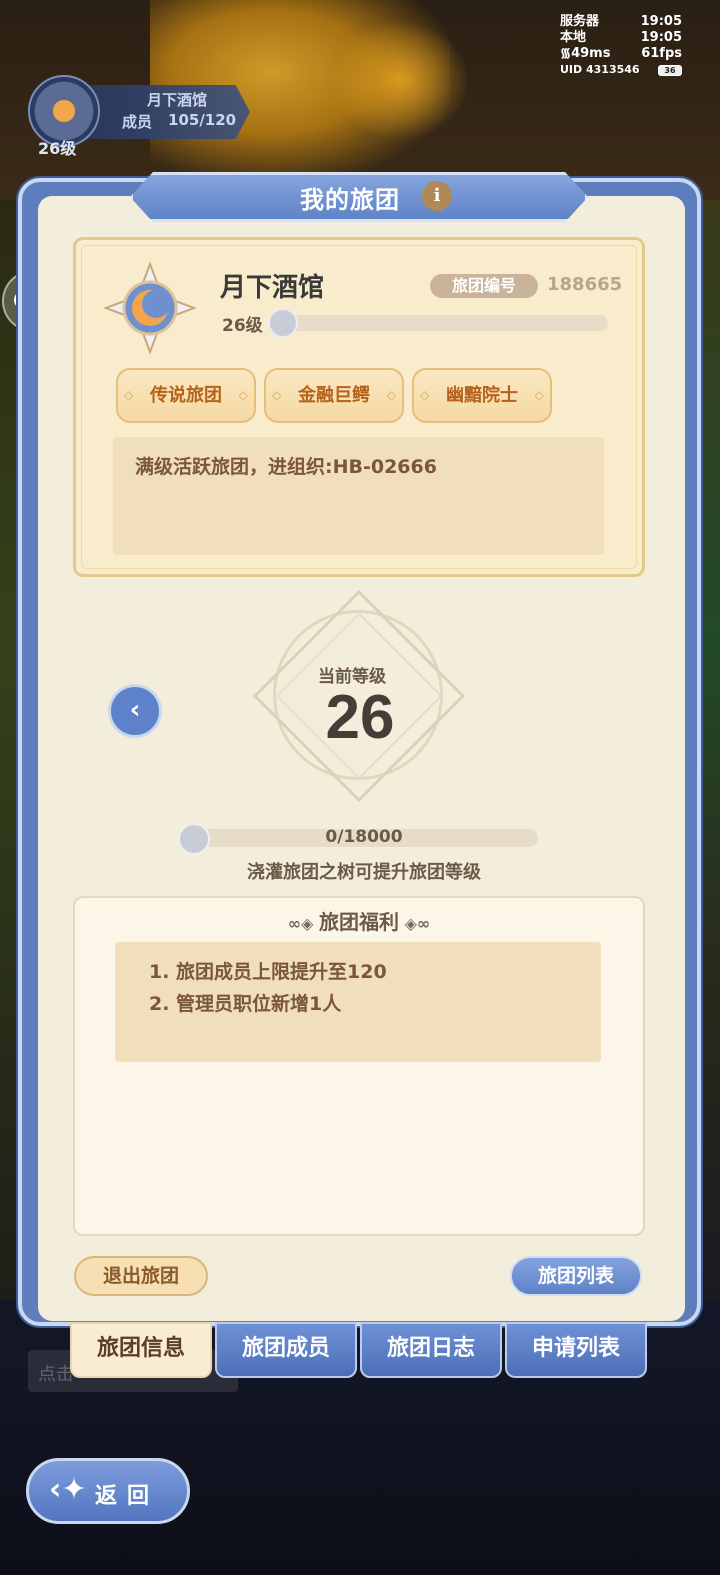  Describe the element at coordinates (585, 284) in the screenshot. I see `guild-id: 188665` at that location.